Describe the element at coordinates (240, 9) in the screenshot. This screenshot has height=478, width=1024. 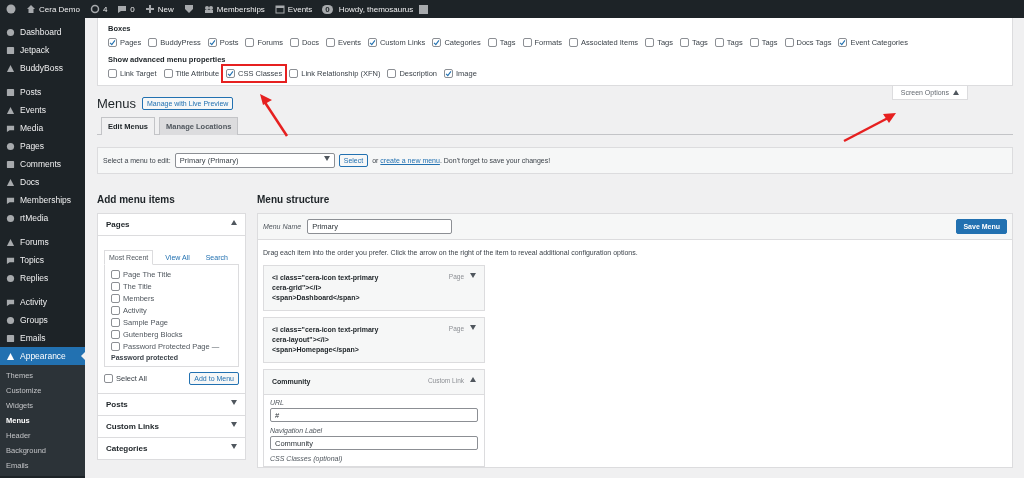
I see `toolbar-link: Memberships` at that location.